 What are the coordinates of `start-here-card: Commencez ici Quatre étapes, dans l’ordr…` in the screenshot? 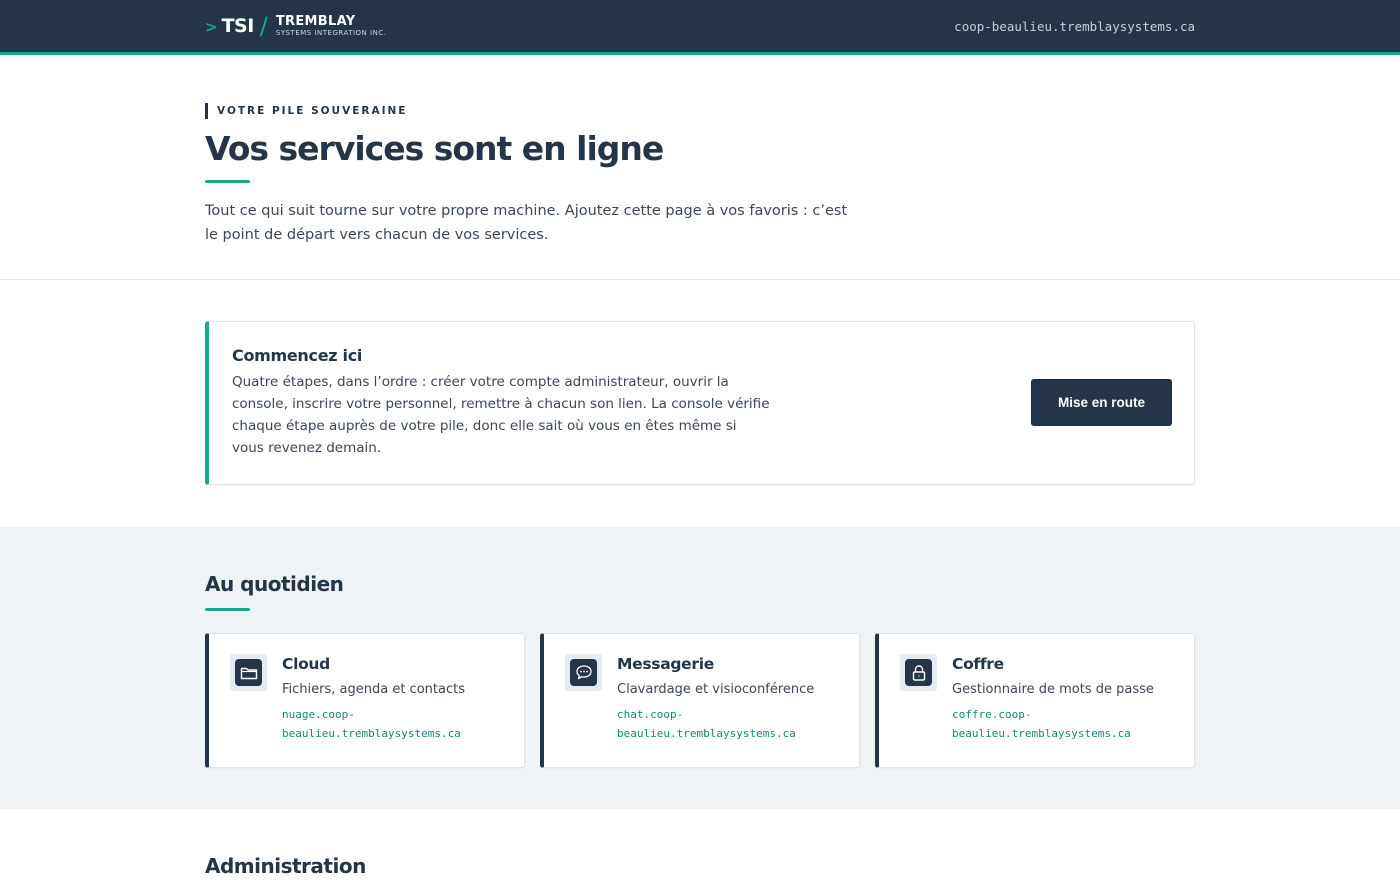 It's located at (700, 403).